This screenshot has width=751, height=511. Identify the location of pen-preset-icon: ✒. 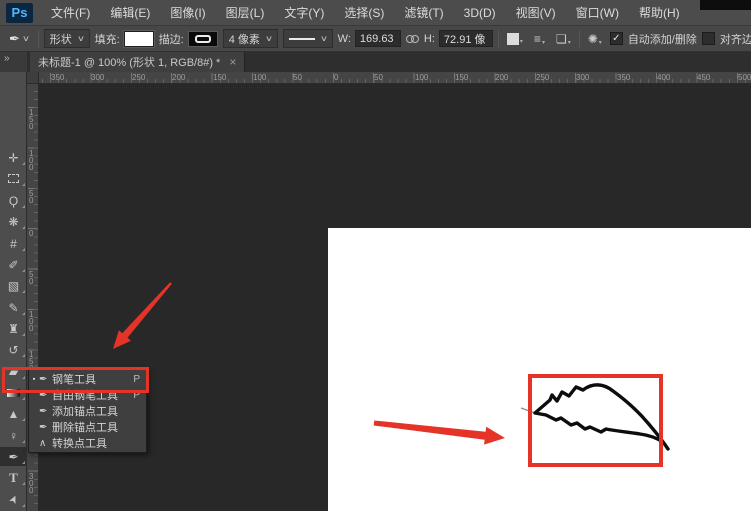
(14, 38).